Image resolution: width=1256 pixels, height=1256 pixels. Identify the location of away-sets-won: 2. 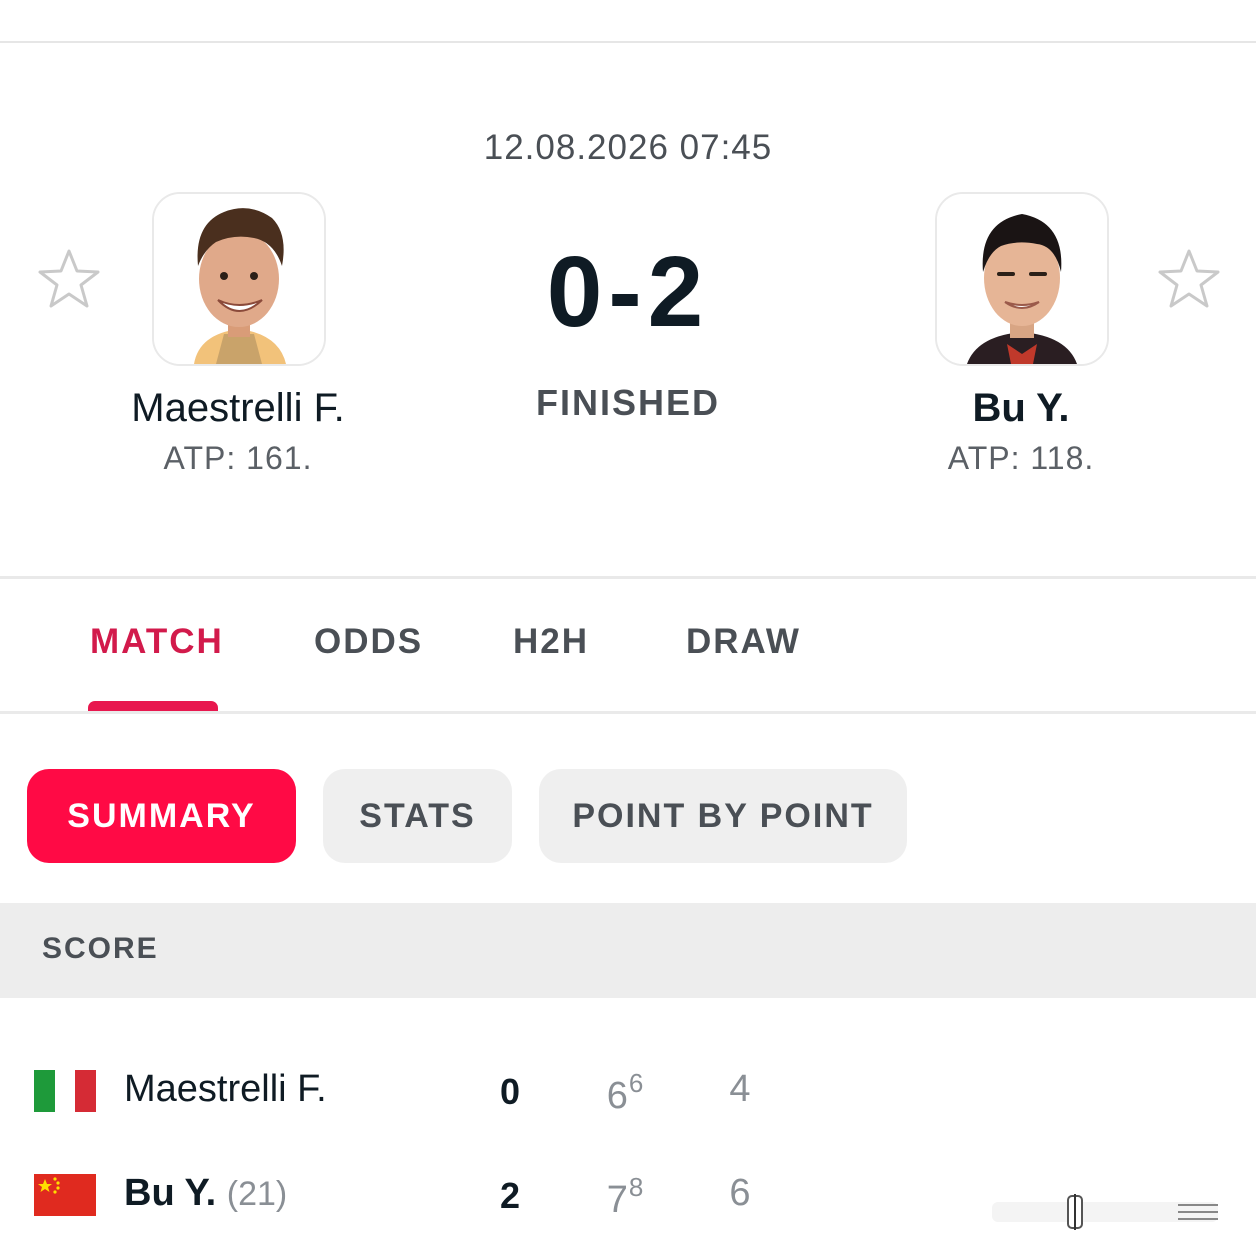
(510, 1195).